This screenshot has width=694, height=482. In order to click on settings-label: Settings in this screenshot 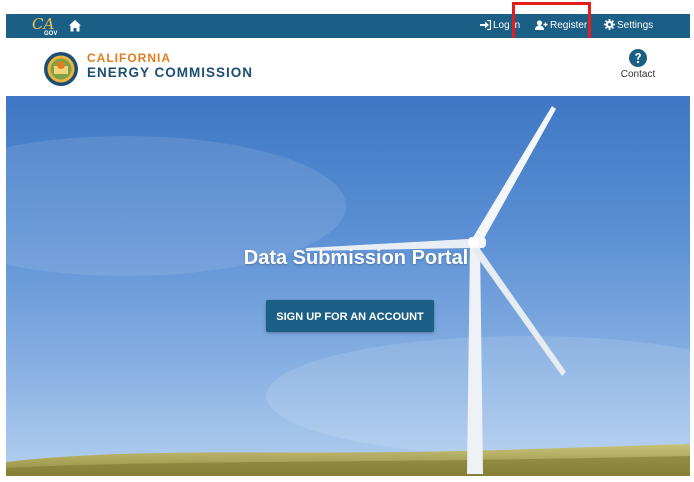, I will do `click(635, 25)`.